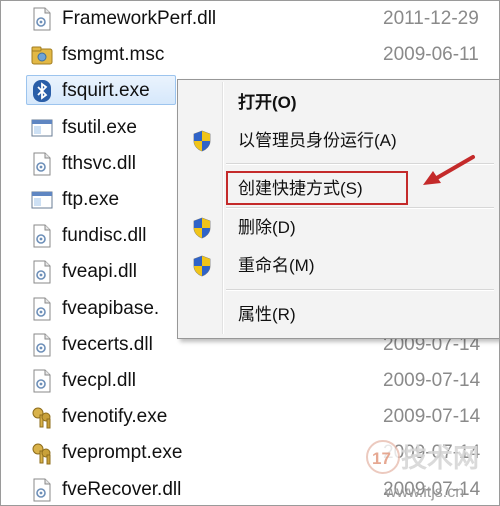 Image resolution: width=500 pixels, height=506 pixels. I want to click on file-name: FrameworkPerf.dll, so click(139, 18).